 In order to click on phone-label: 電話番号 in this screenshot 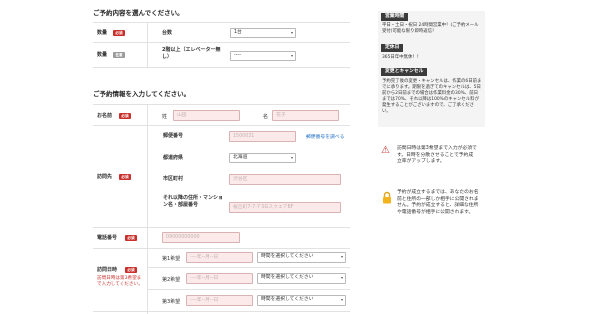, I will do `click(107, 238)`.